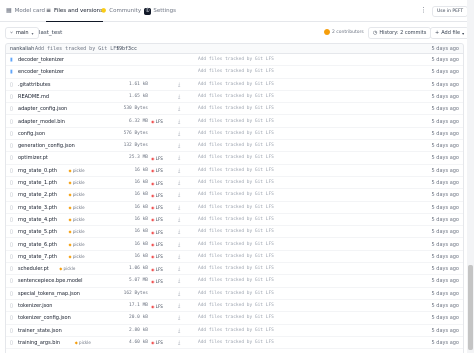 The height and width of the screenshot is (353, 474). What do you see at coordinates (22, 33) in the screenshot?
I see `branch-selector: ⑂ main ▾` at bounding box center [22, 33].